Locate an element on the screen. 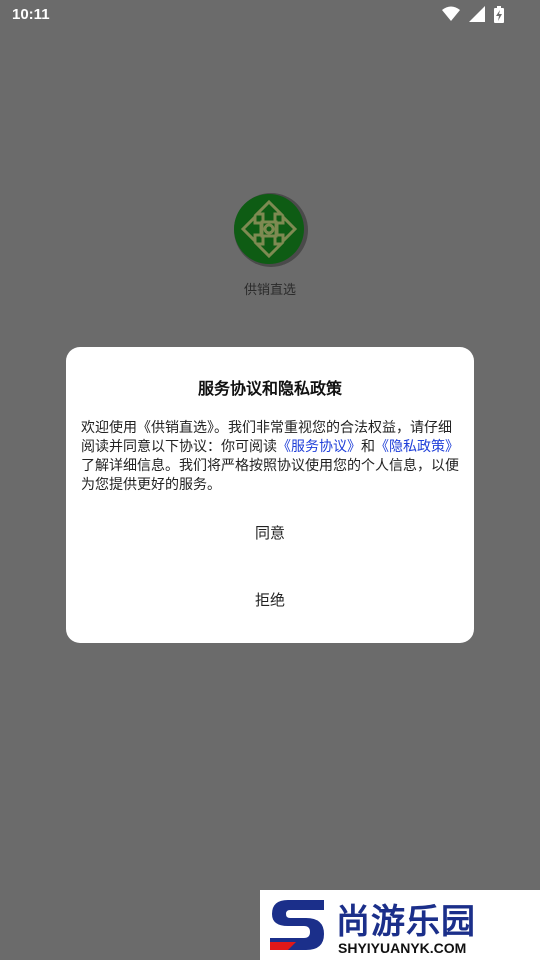 The width and height of the screenshot is (540, 960). watermark-banner: 尚游乐园 SHYIYUANYK.COM is located at coordinates (400, 925).